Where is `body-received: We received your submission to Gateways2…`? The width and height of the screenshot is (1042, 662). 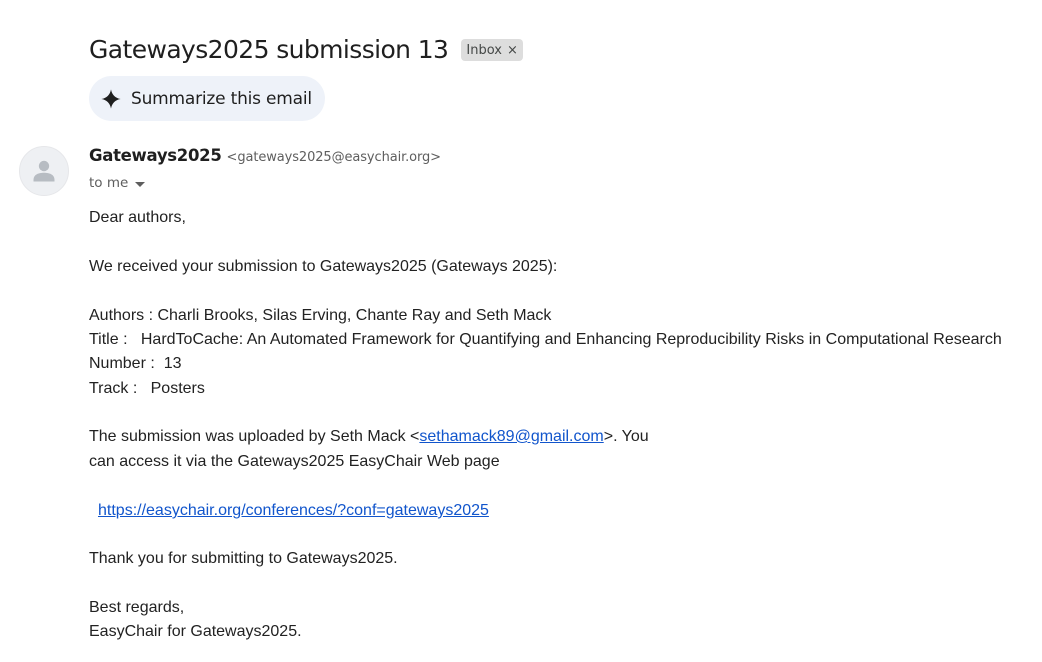
body-received: We received your submission to Gateways2… is located at coordinates (323, 266).